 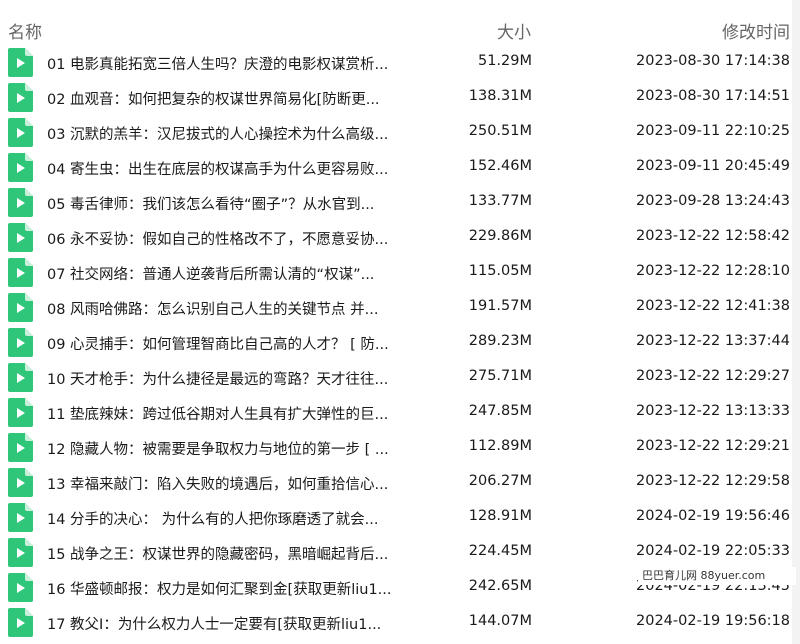 I want to click on scrollbar-track, so click(x=796, y=322).